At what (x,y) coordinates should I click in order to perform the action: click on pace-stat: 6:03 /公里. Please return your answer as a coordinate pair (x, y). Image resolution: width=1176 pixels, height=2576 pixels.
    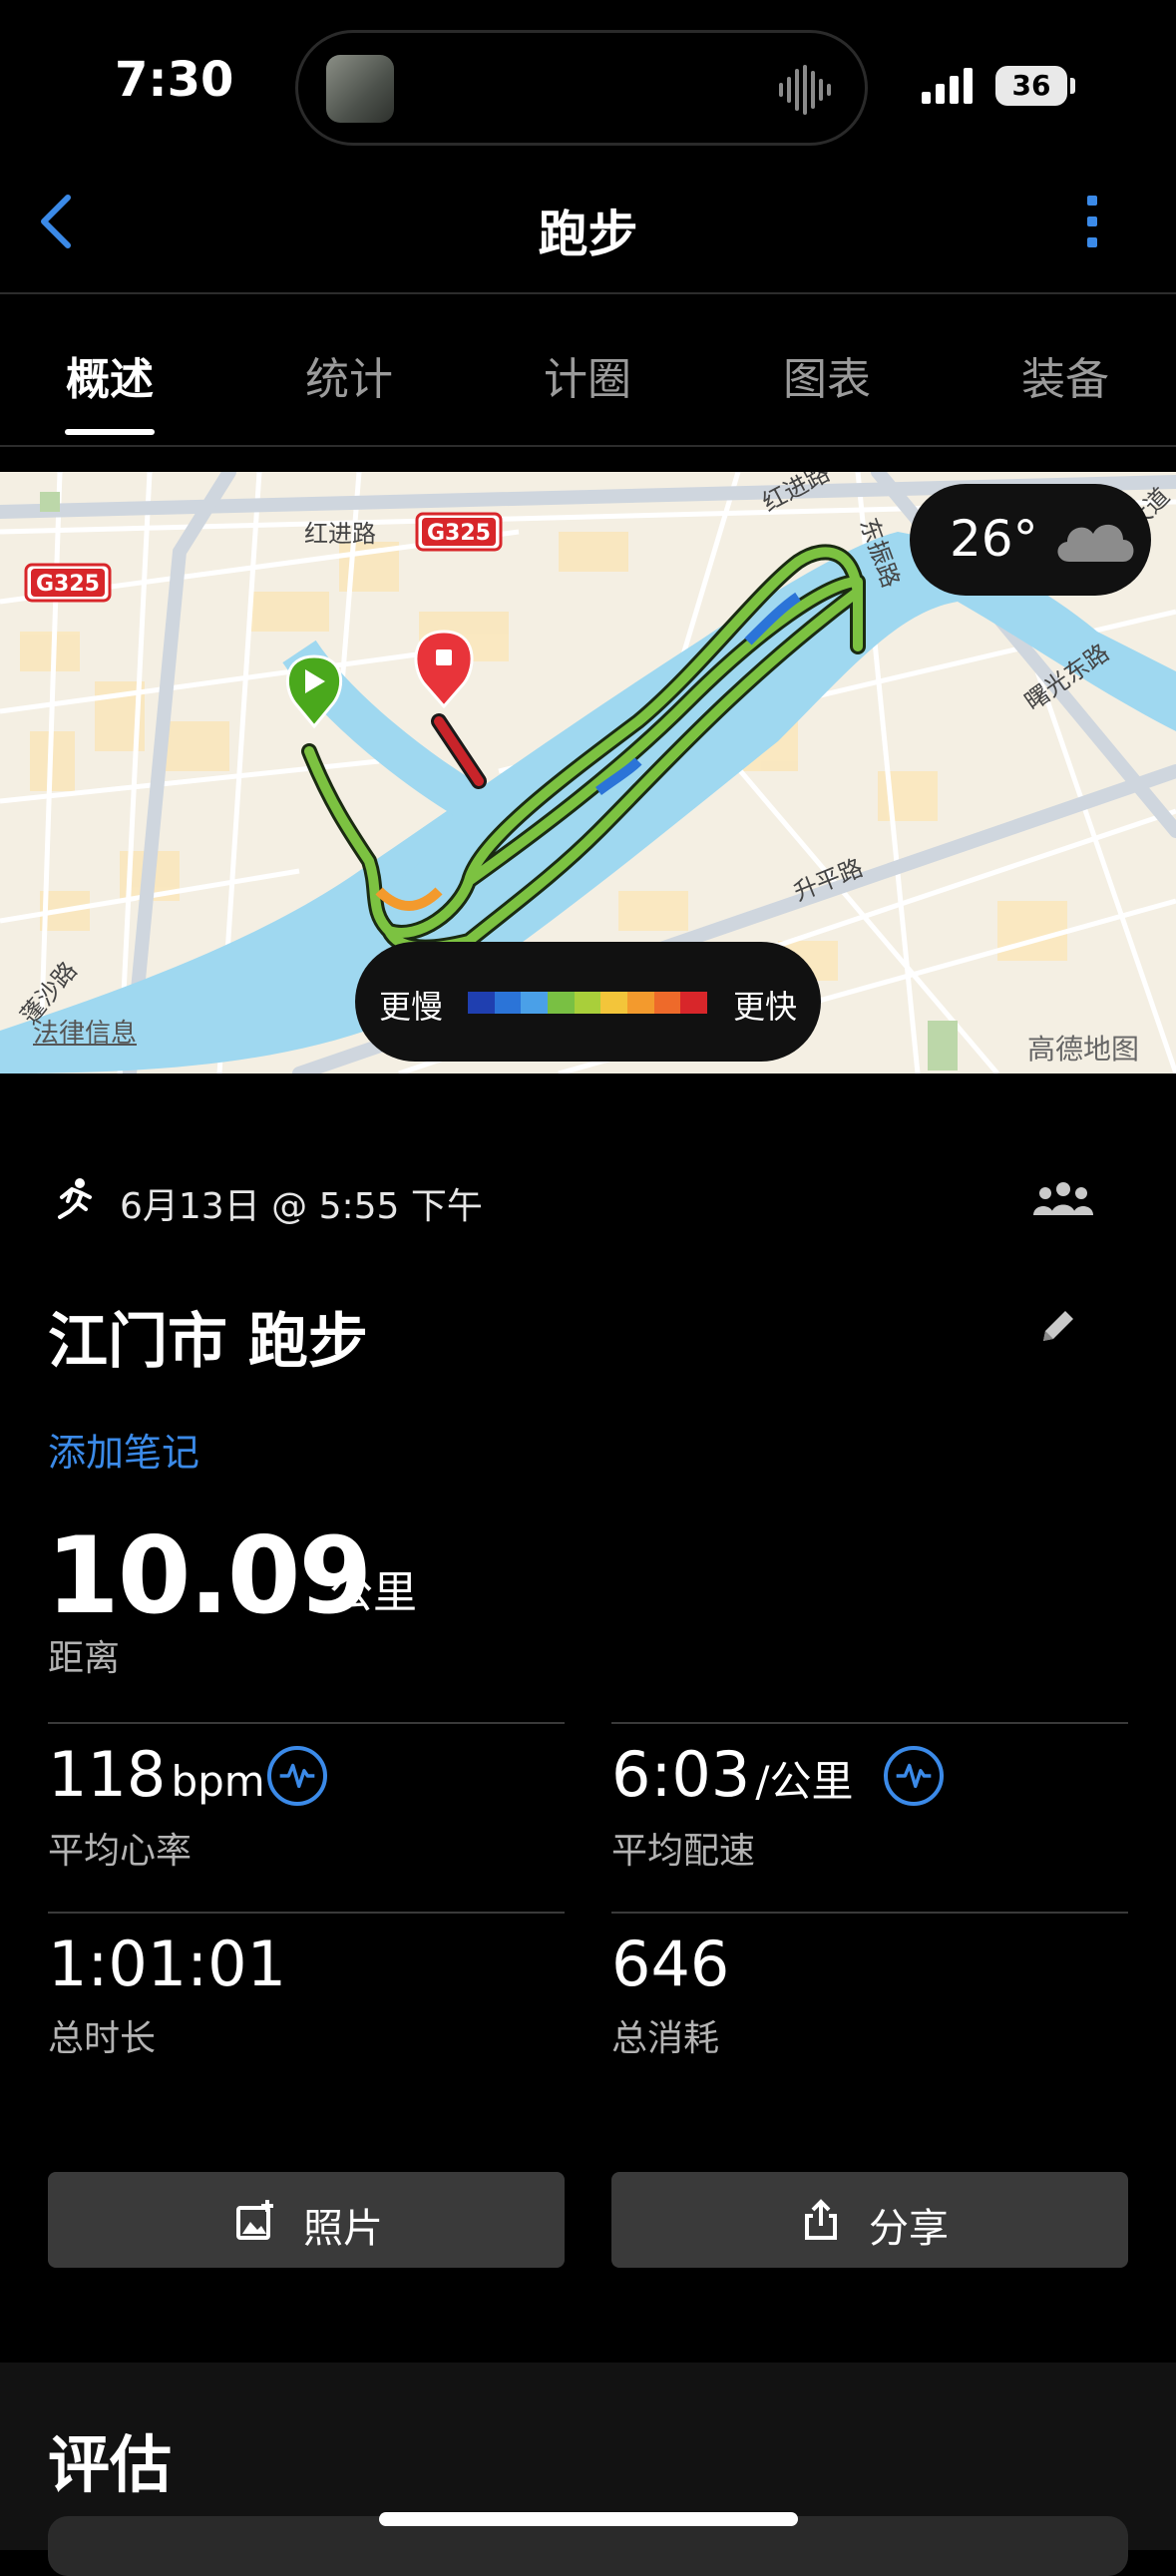
    Looking at the image, I should click on (732, 1774).